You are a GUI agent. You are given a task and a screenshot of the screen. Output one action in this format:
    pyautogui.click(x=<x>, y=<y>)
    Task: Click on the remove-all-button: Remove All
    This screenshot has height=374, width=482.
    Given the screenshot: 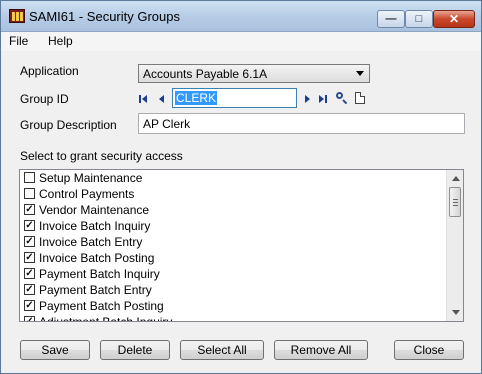 What is the action you would take?
    pyautogui.click(x=321, y=350)
    